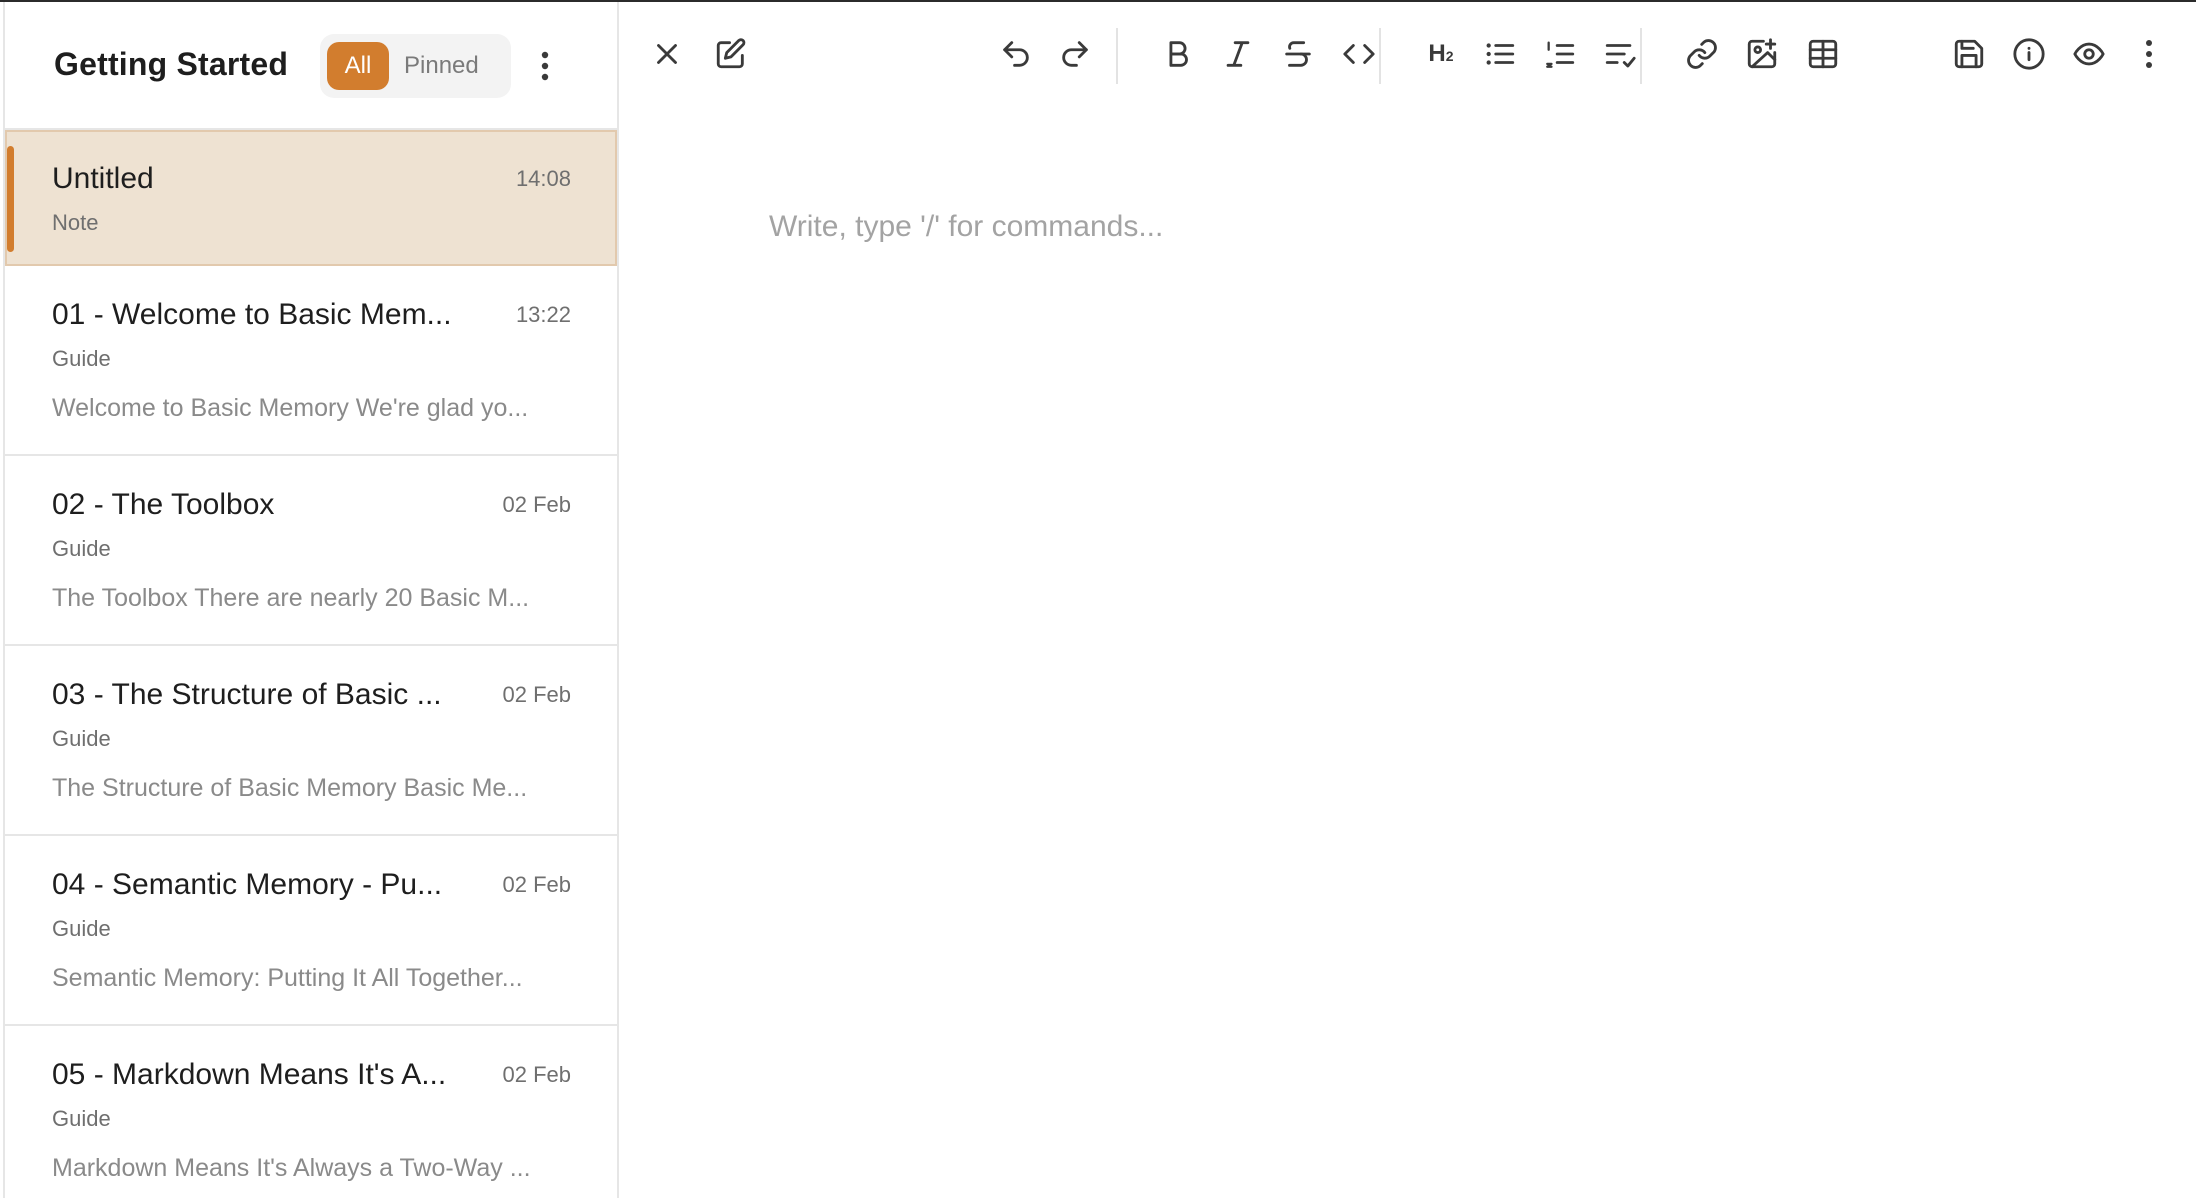 The height and width of the screenshot is (1198, 2196). Describe the element at coordinates (1238, 54) in the screenshot. I see `italic-icon` at that location.